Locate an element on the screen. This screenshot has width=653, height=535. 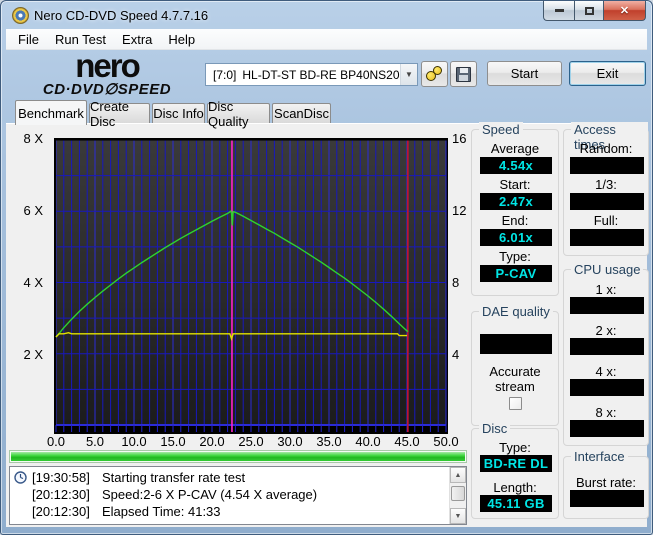
log-timestamp: [19:30:58] is located at coordinates (61, 477).